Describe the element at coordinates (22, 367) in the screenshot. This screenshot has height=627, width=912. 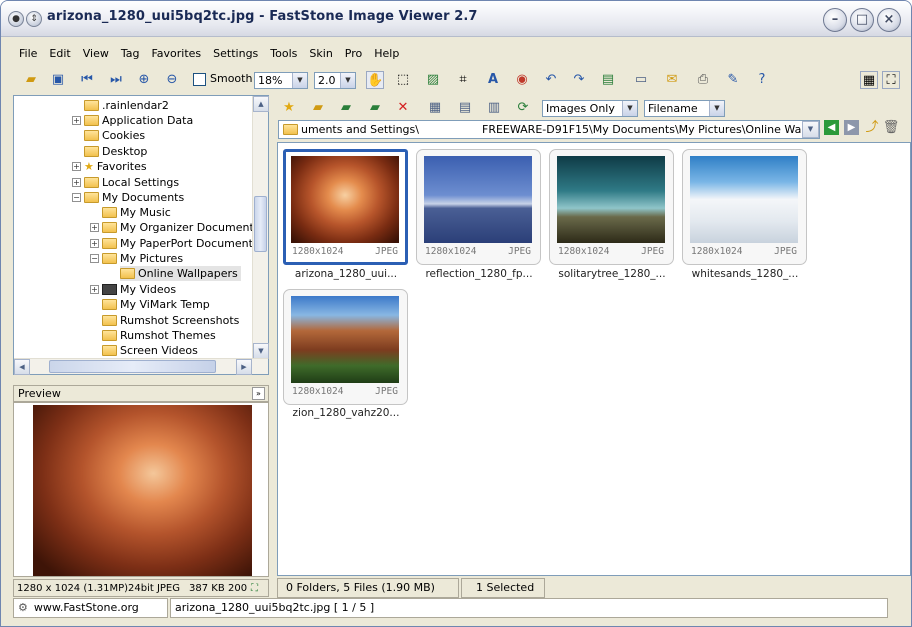
I see `scroll-left-icon: ◀` at that location.